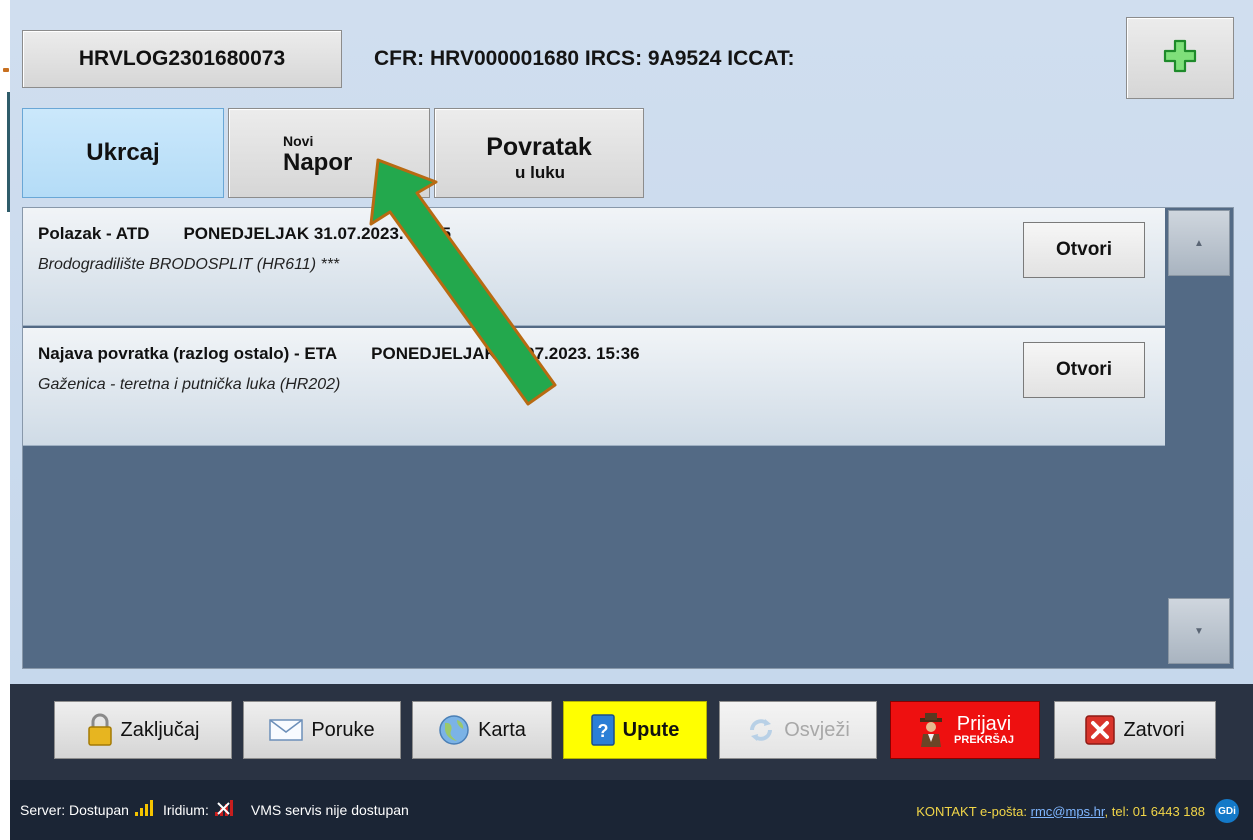  I want to click on padlock-icon, so click(100, 730).